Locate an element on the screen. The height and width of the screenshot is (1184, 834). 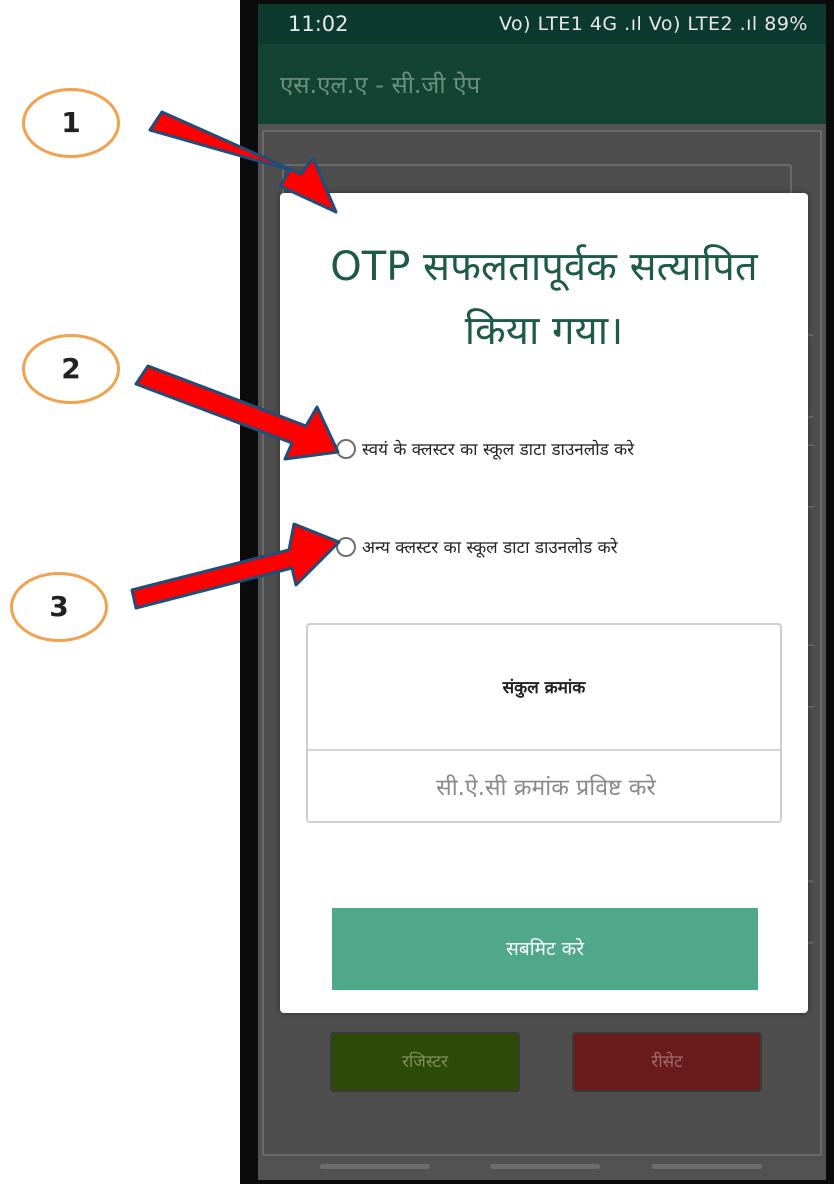
arrow-1-icon is located at coordinates (243, 162).